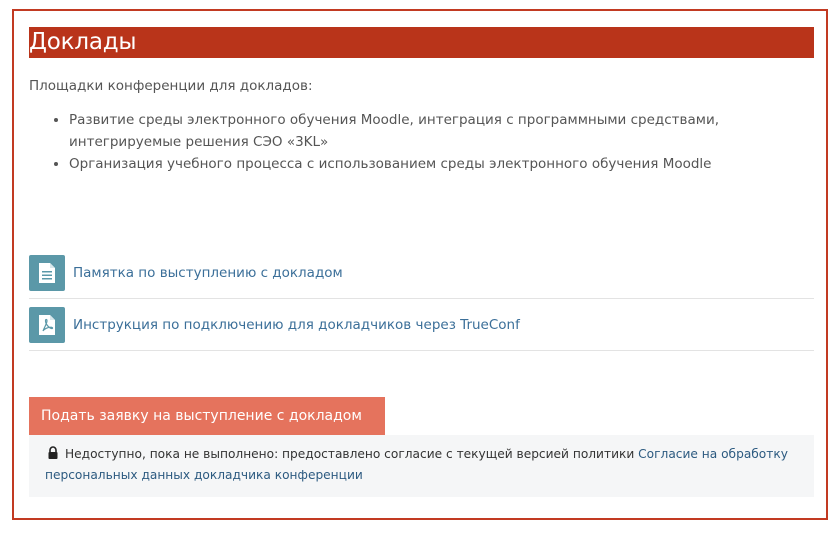  Describe the element at coordinates (208, 273) in the screenshot. I see `resource-link-memo: Памятка по выступлению с докладом` at that location.